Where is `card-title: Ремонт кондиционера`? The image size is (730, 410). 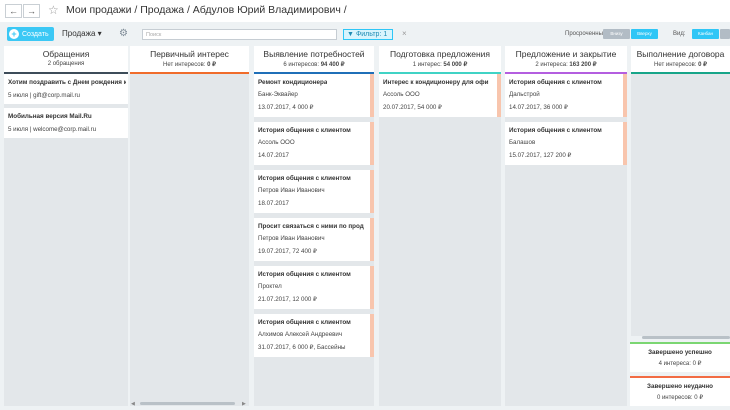
card-title: Ремонт кондиционера is located at coordinates (293, 82).